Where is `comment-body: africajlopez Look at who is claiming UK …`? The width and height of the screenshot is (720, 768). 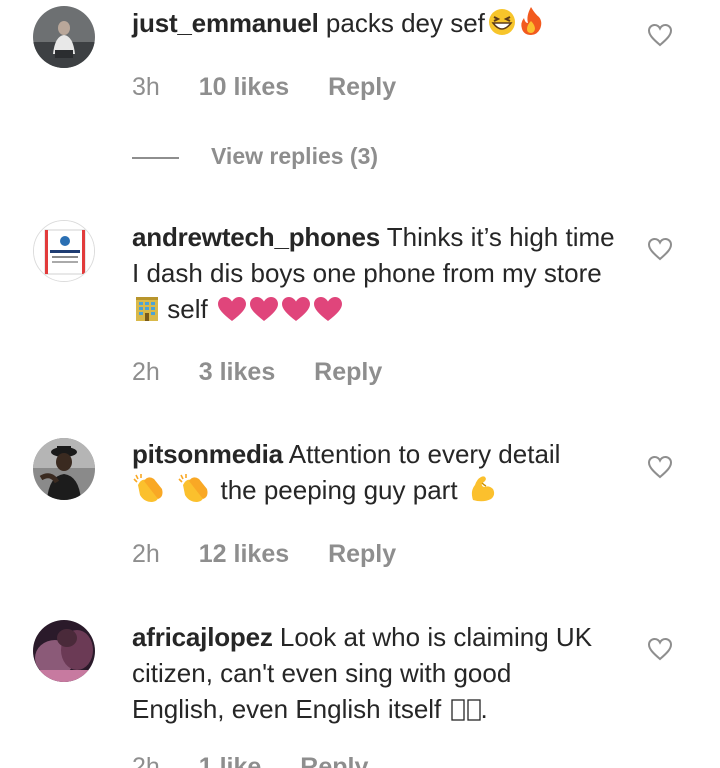 comment-body: africajlopez Look at who is claiming UK … is located at coordinates (367, 675).